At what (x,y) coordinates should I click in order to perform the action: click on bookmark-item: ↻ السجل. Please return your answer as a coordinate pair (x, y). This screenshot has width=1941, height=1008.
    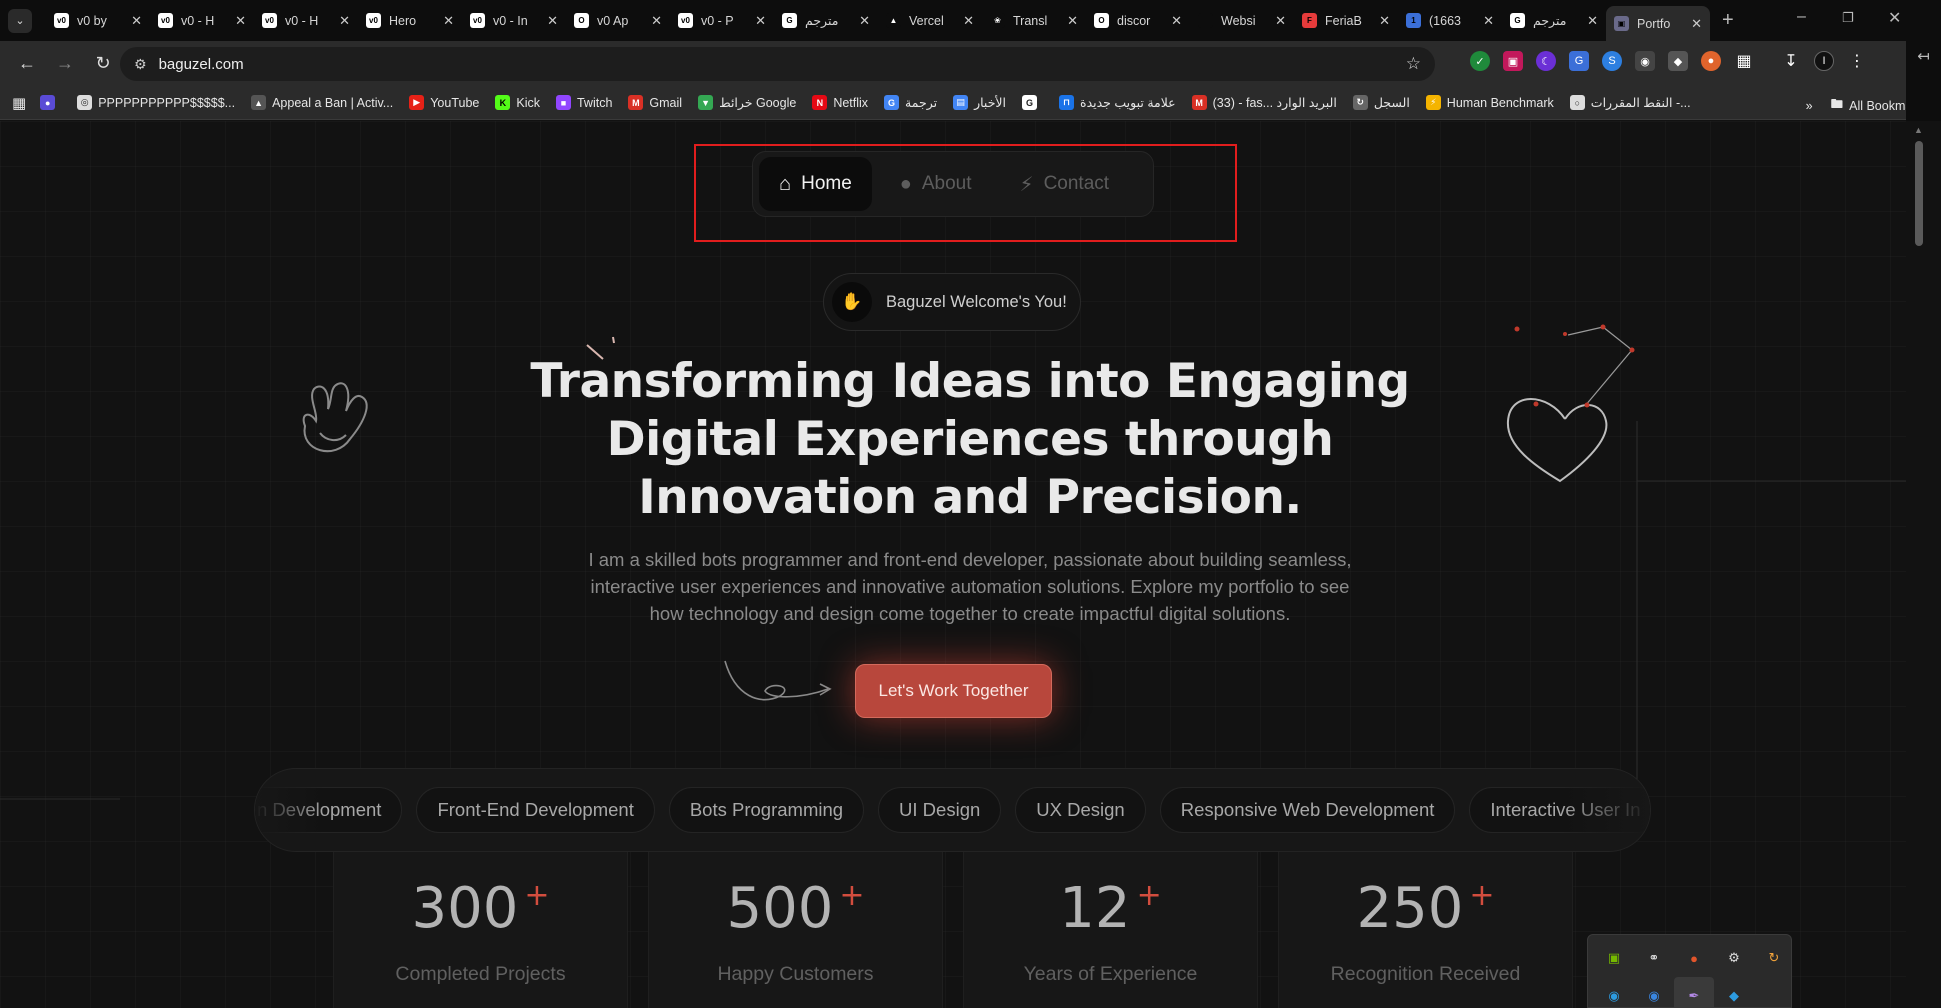
    Looking at the image, I should click on (1381, 102).